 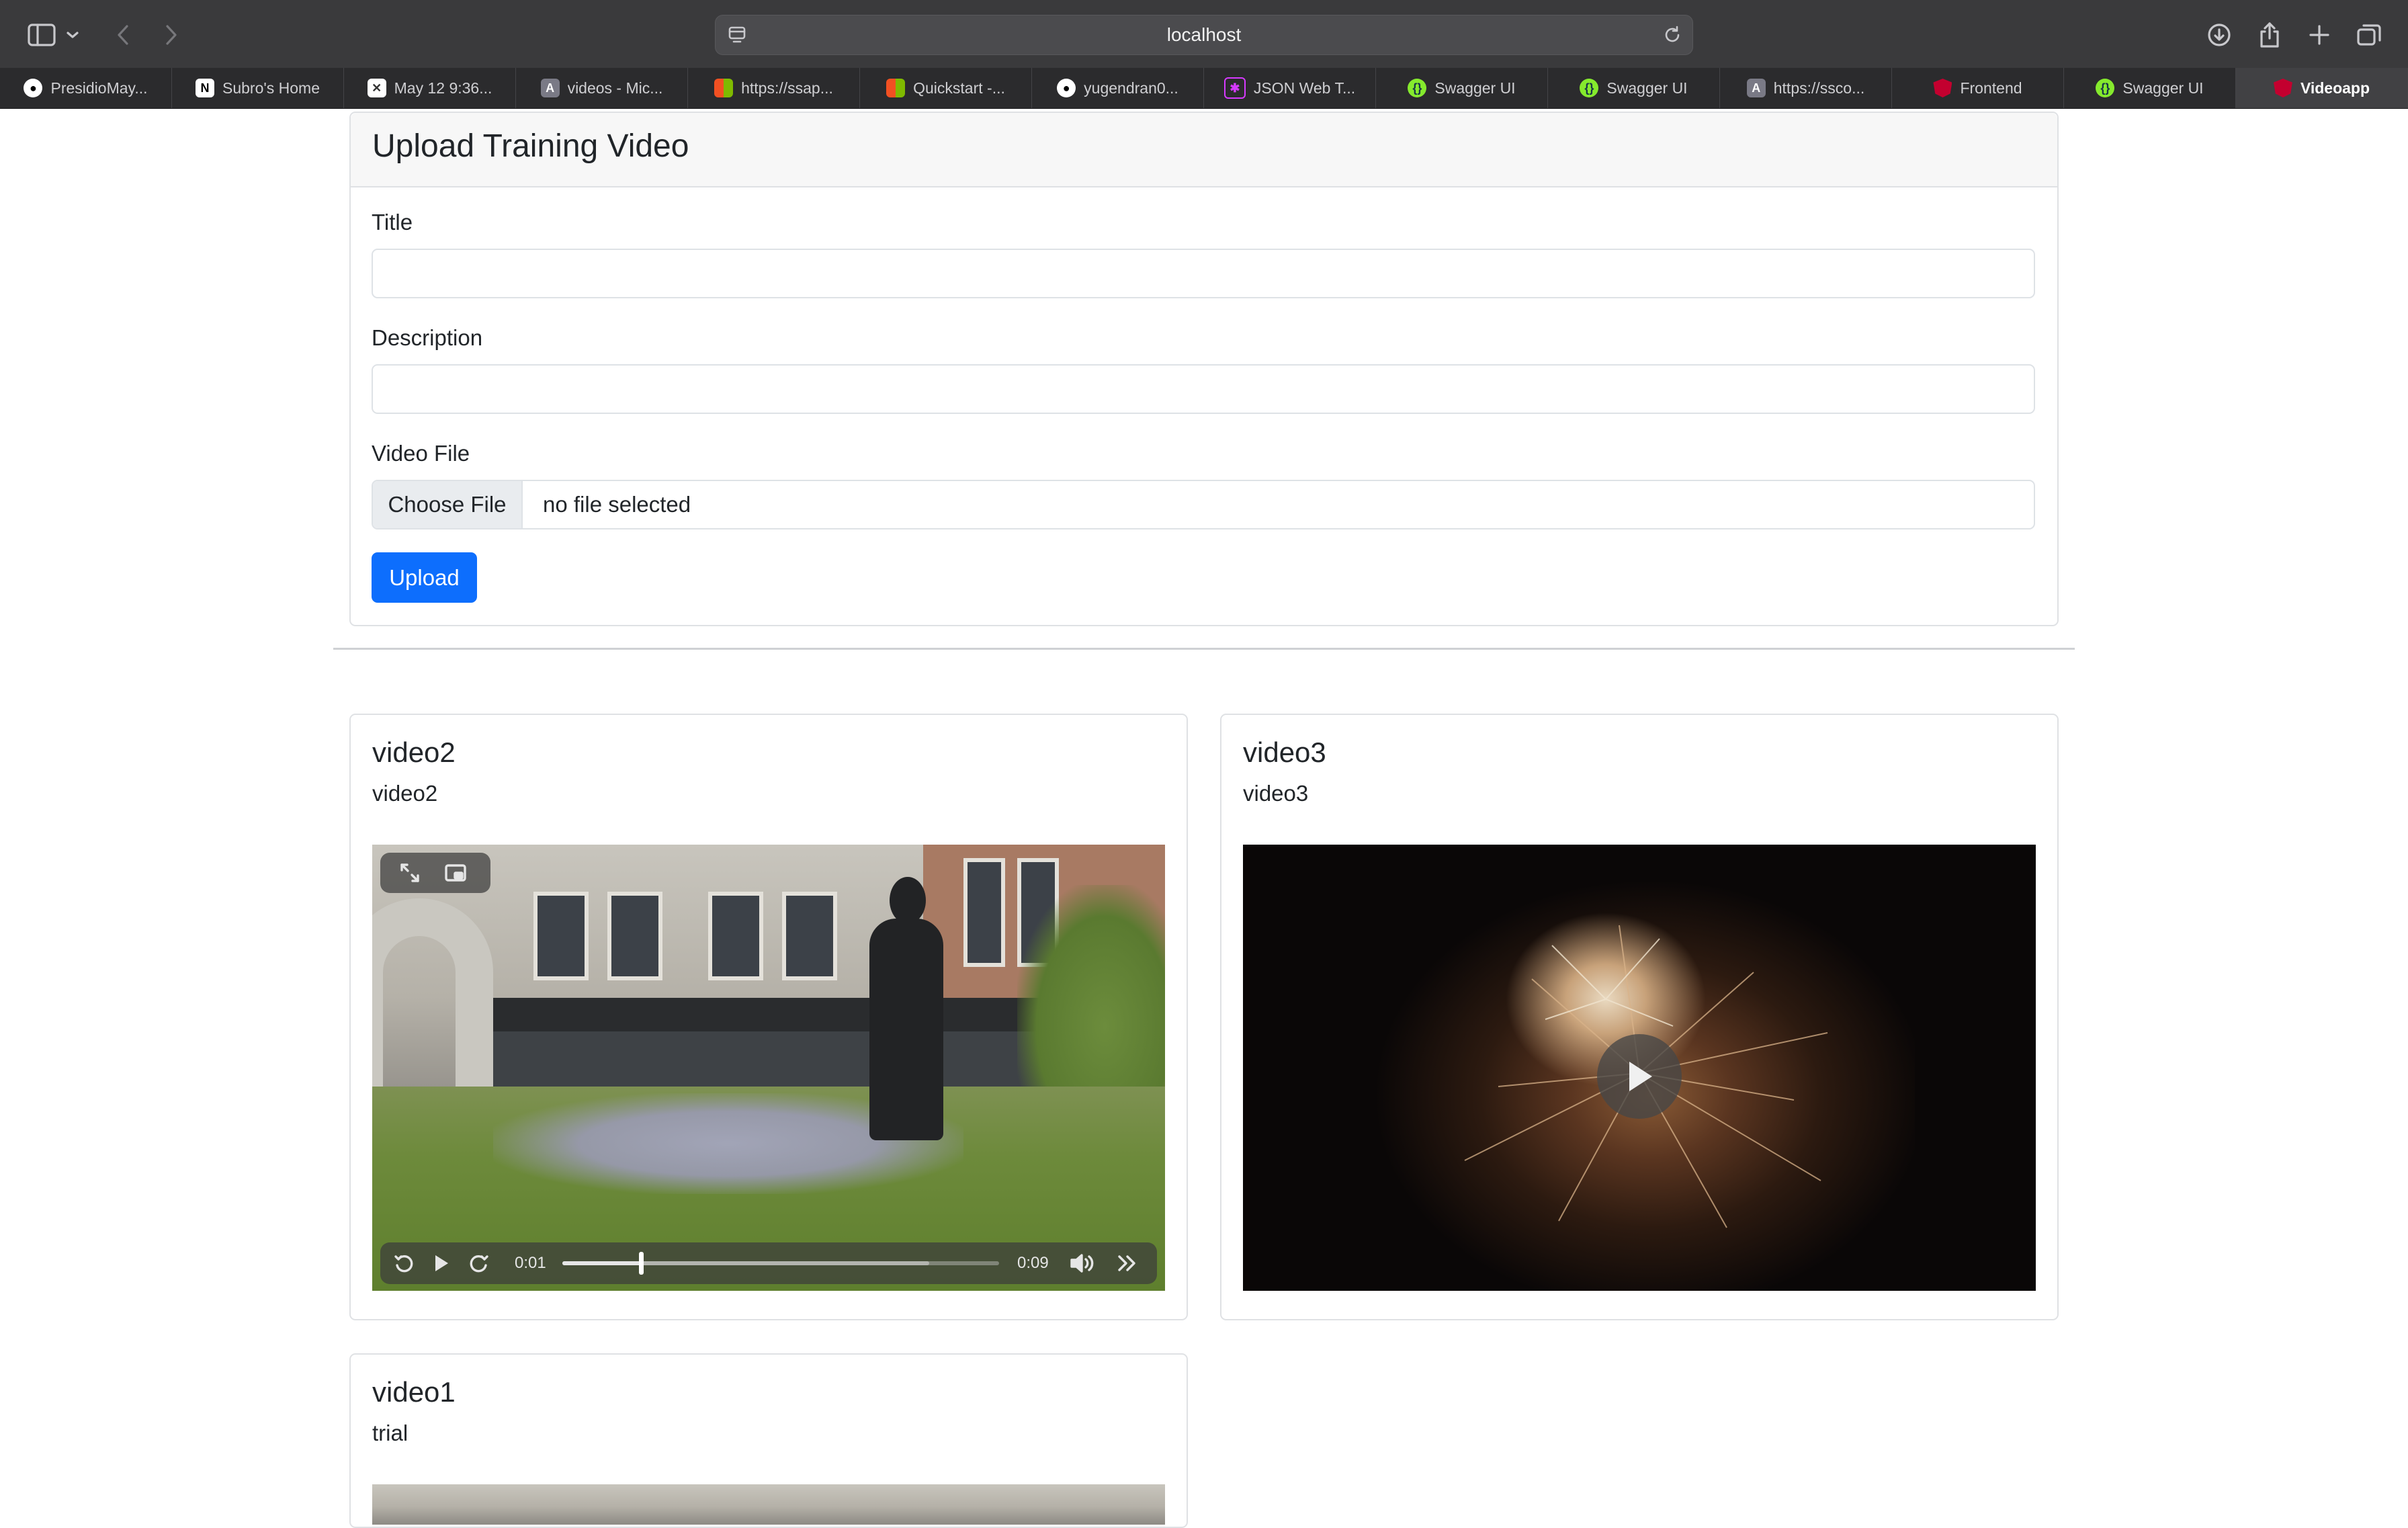 What do you see at coordinates (768, 1068) in the screenshot?
I see `video-player: 0:01 0:09` at bounding box center [768, 1068].